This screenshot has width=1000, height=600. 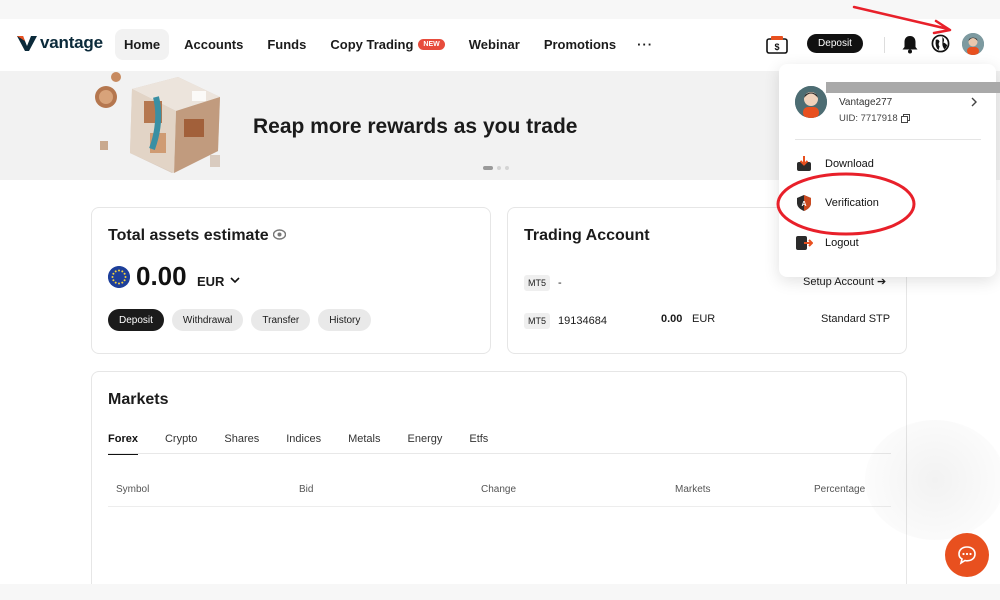 I want to click on carousel-dots, so click(x=496, y=168).